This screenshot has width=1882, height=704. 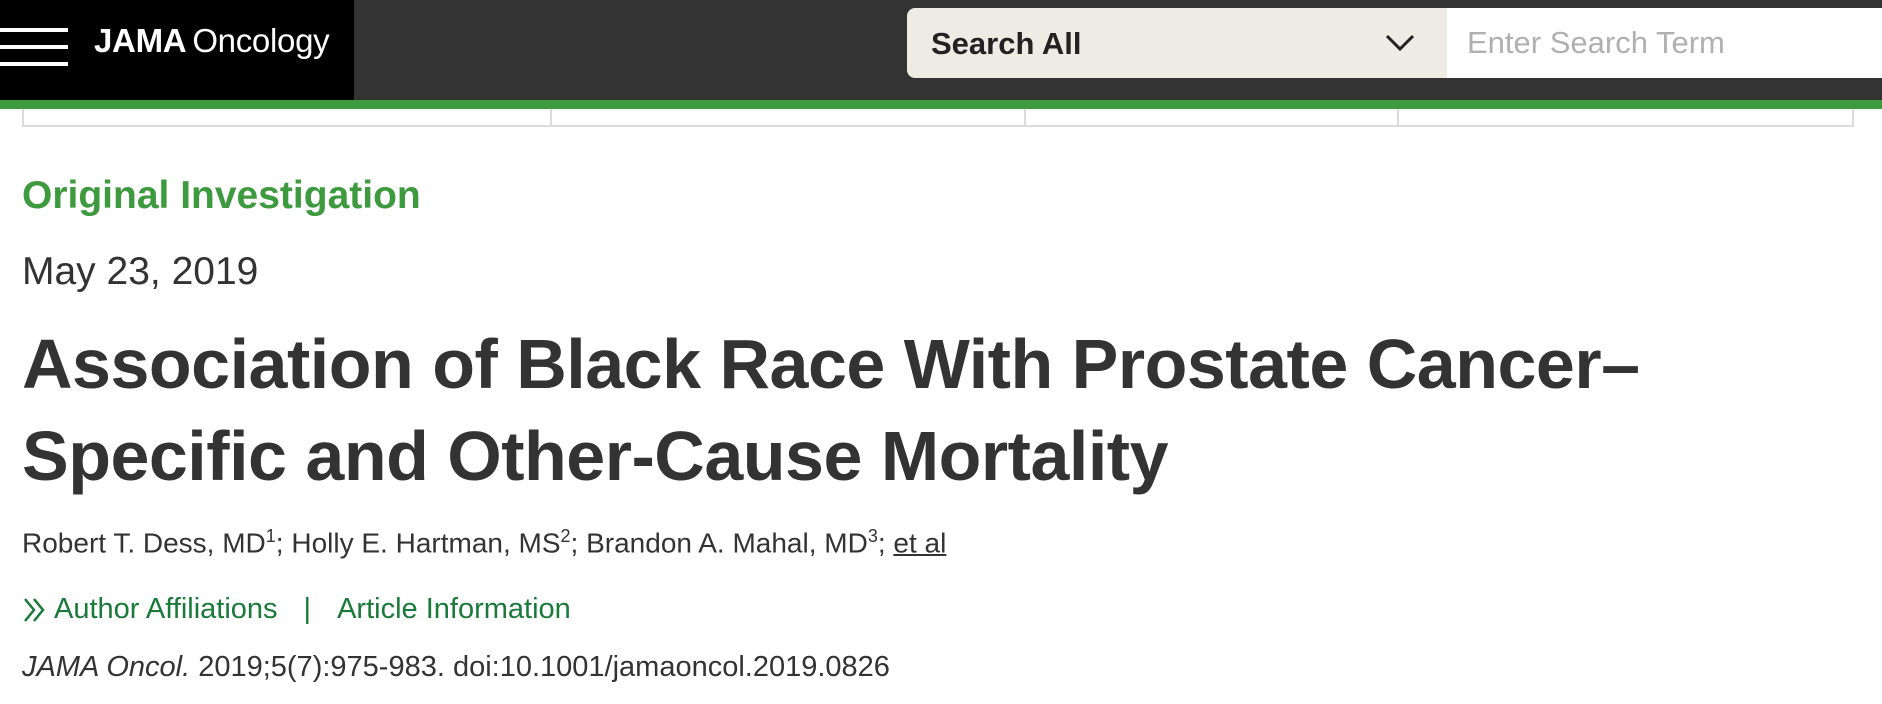 I want to click on et-al-link: et al, so click(x=919, y=542).